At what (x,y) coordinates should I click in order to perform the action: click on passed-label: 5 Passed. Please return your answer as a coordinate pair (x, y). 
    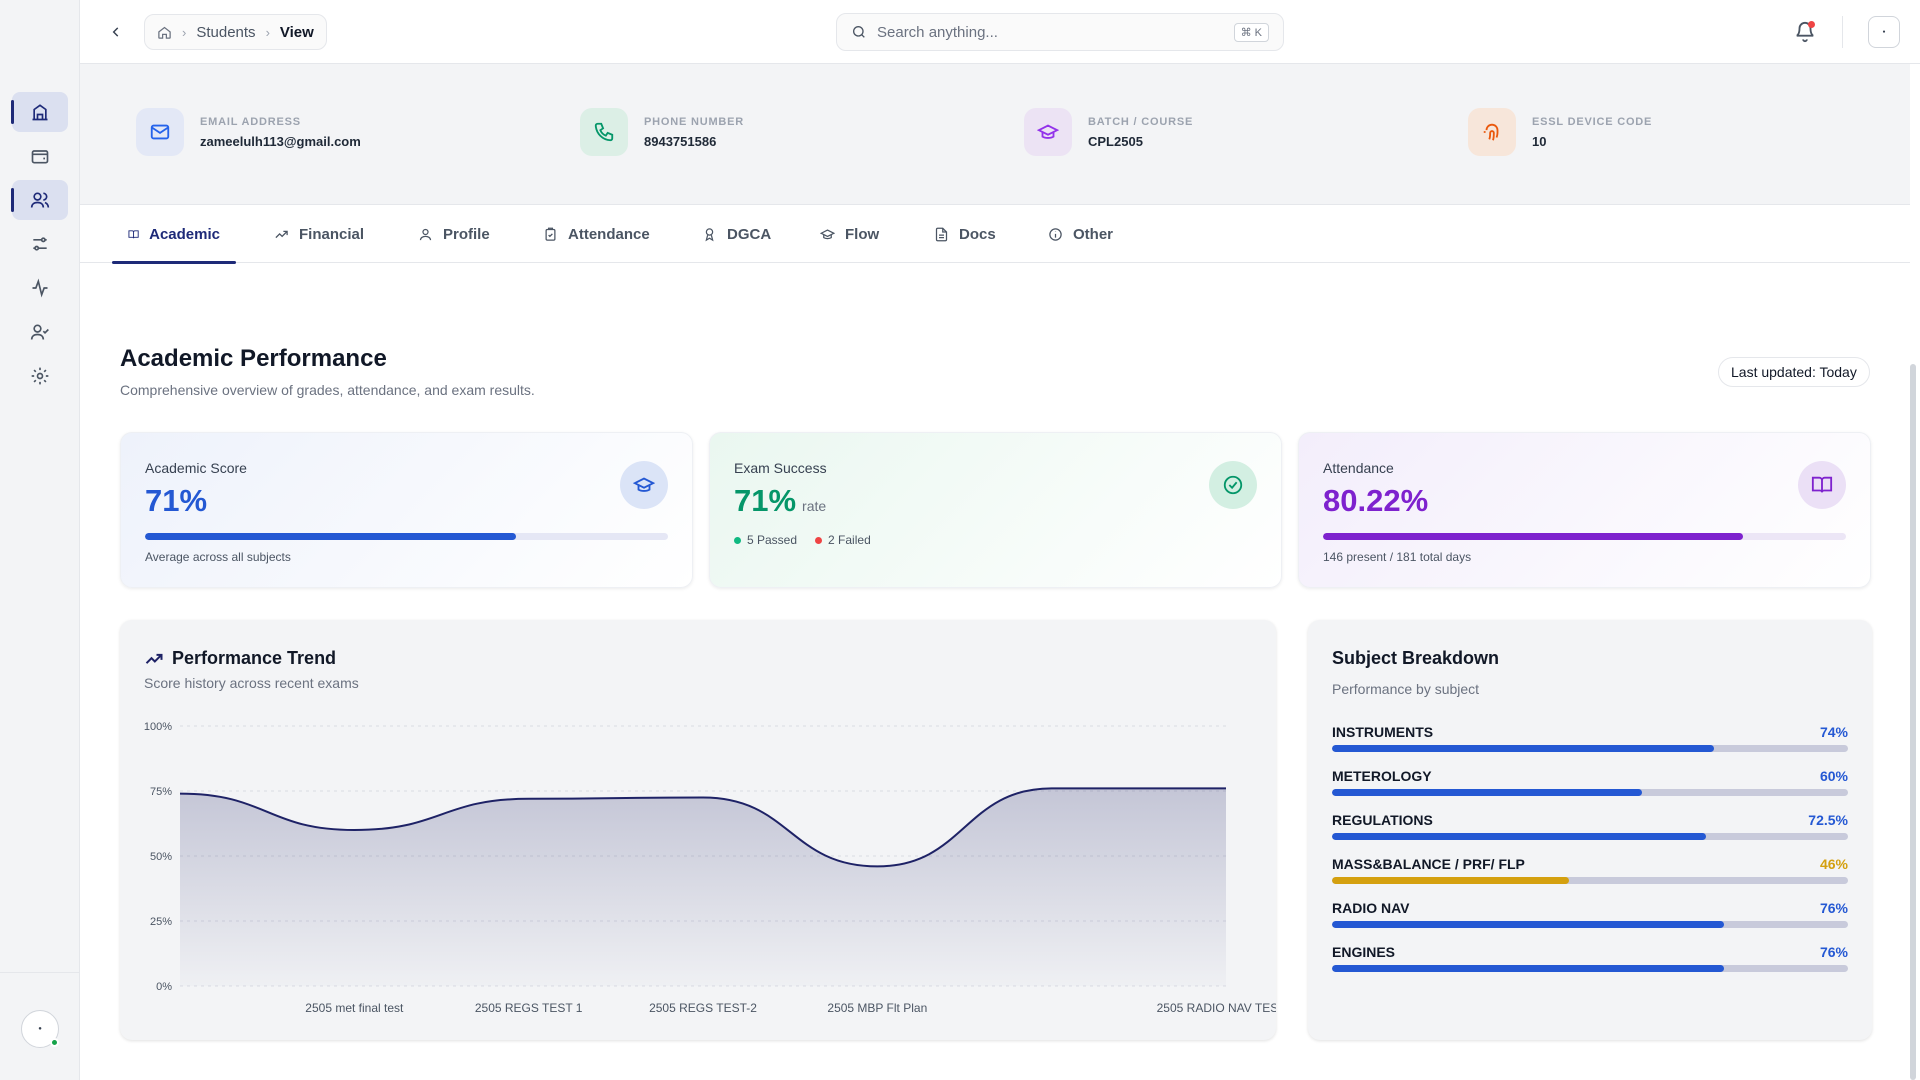
    Looking at the image, I should click on (772, 540).